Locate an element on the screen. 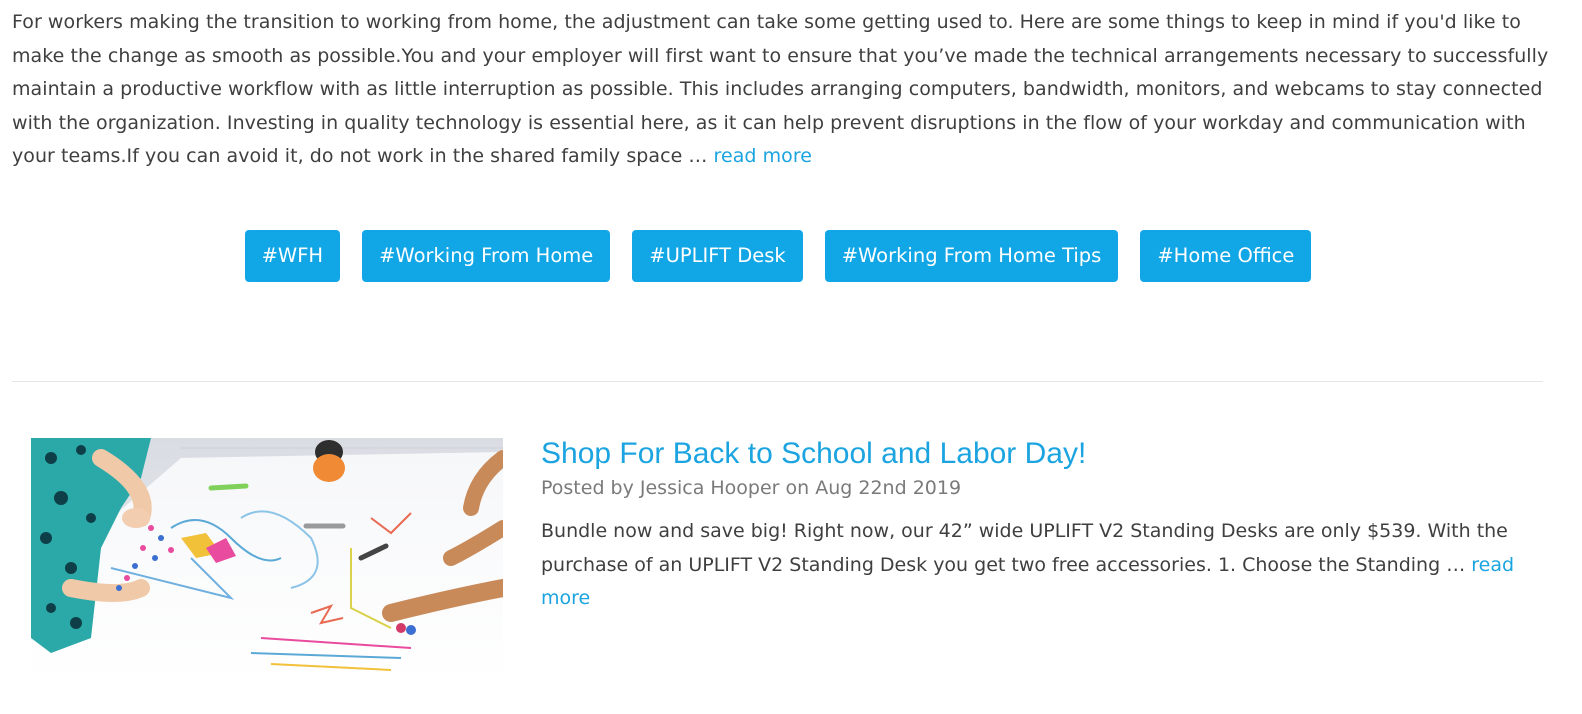 This screenshot has height=714, width=1582. post-thumbnail is located at coordinates (267, 562).